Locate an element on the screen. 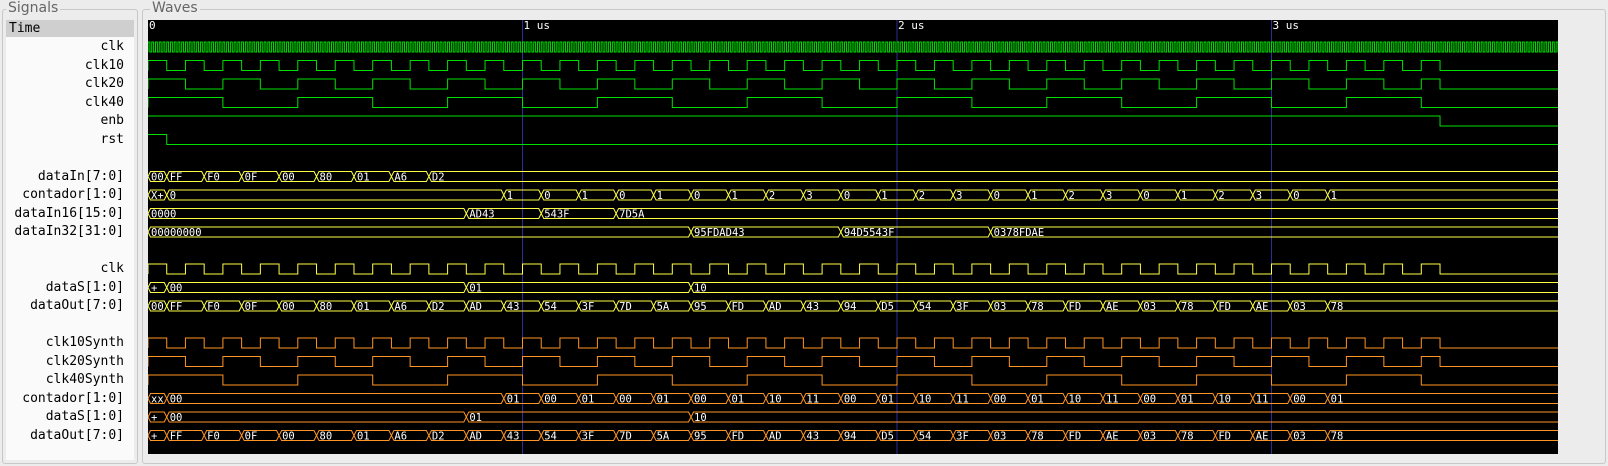 This screenshot has width=1608, height=466. time-header: Time is located at coordinates (70, 28).